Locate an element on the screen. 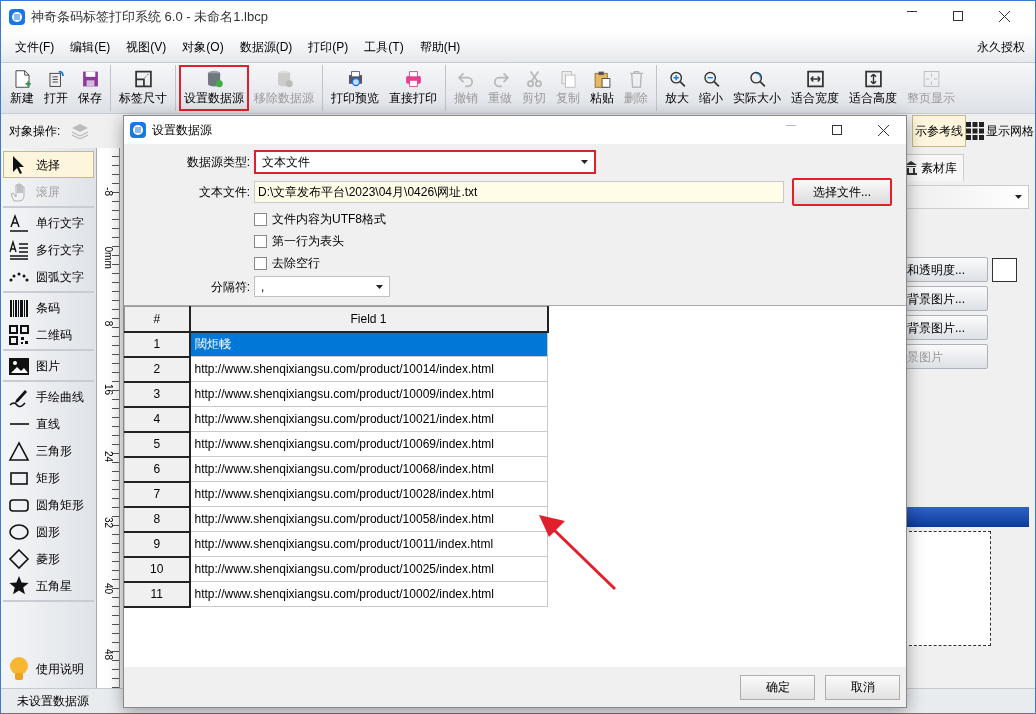 This screenshot has width=1036, height=714. ruler-label: 16 is located at coordinates (108, 390).